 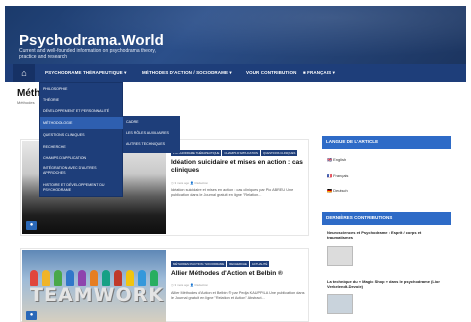 I want to click on nav-psychodrame: PSYCHODRAME THÉRAPEUTIQUE ▾, so click(x=85, y=73).